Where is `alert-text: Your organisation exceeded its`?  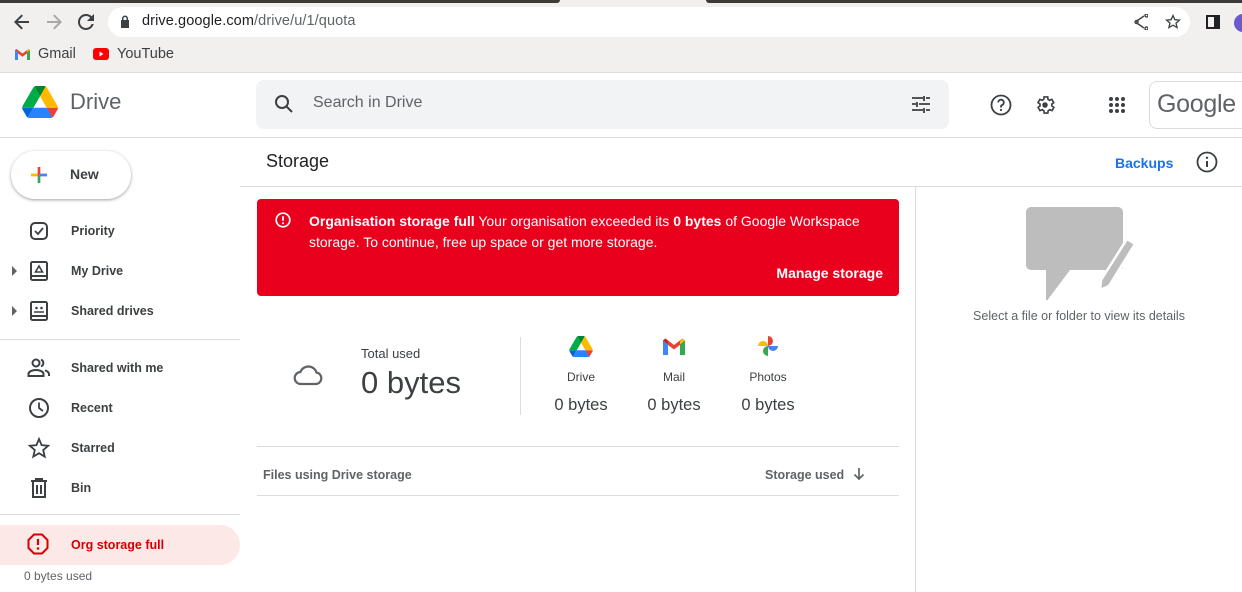
alert-text: Your organisation exceeded its is located at coordinates (574, 221).